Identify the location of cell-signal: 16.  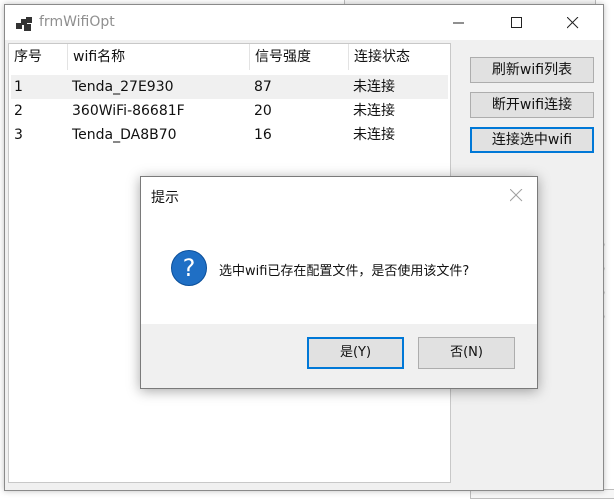
(263, 135).